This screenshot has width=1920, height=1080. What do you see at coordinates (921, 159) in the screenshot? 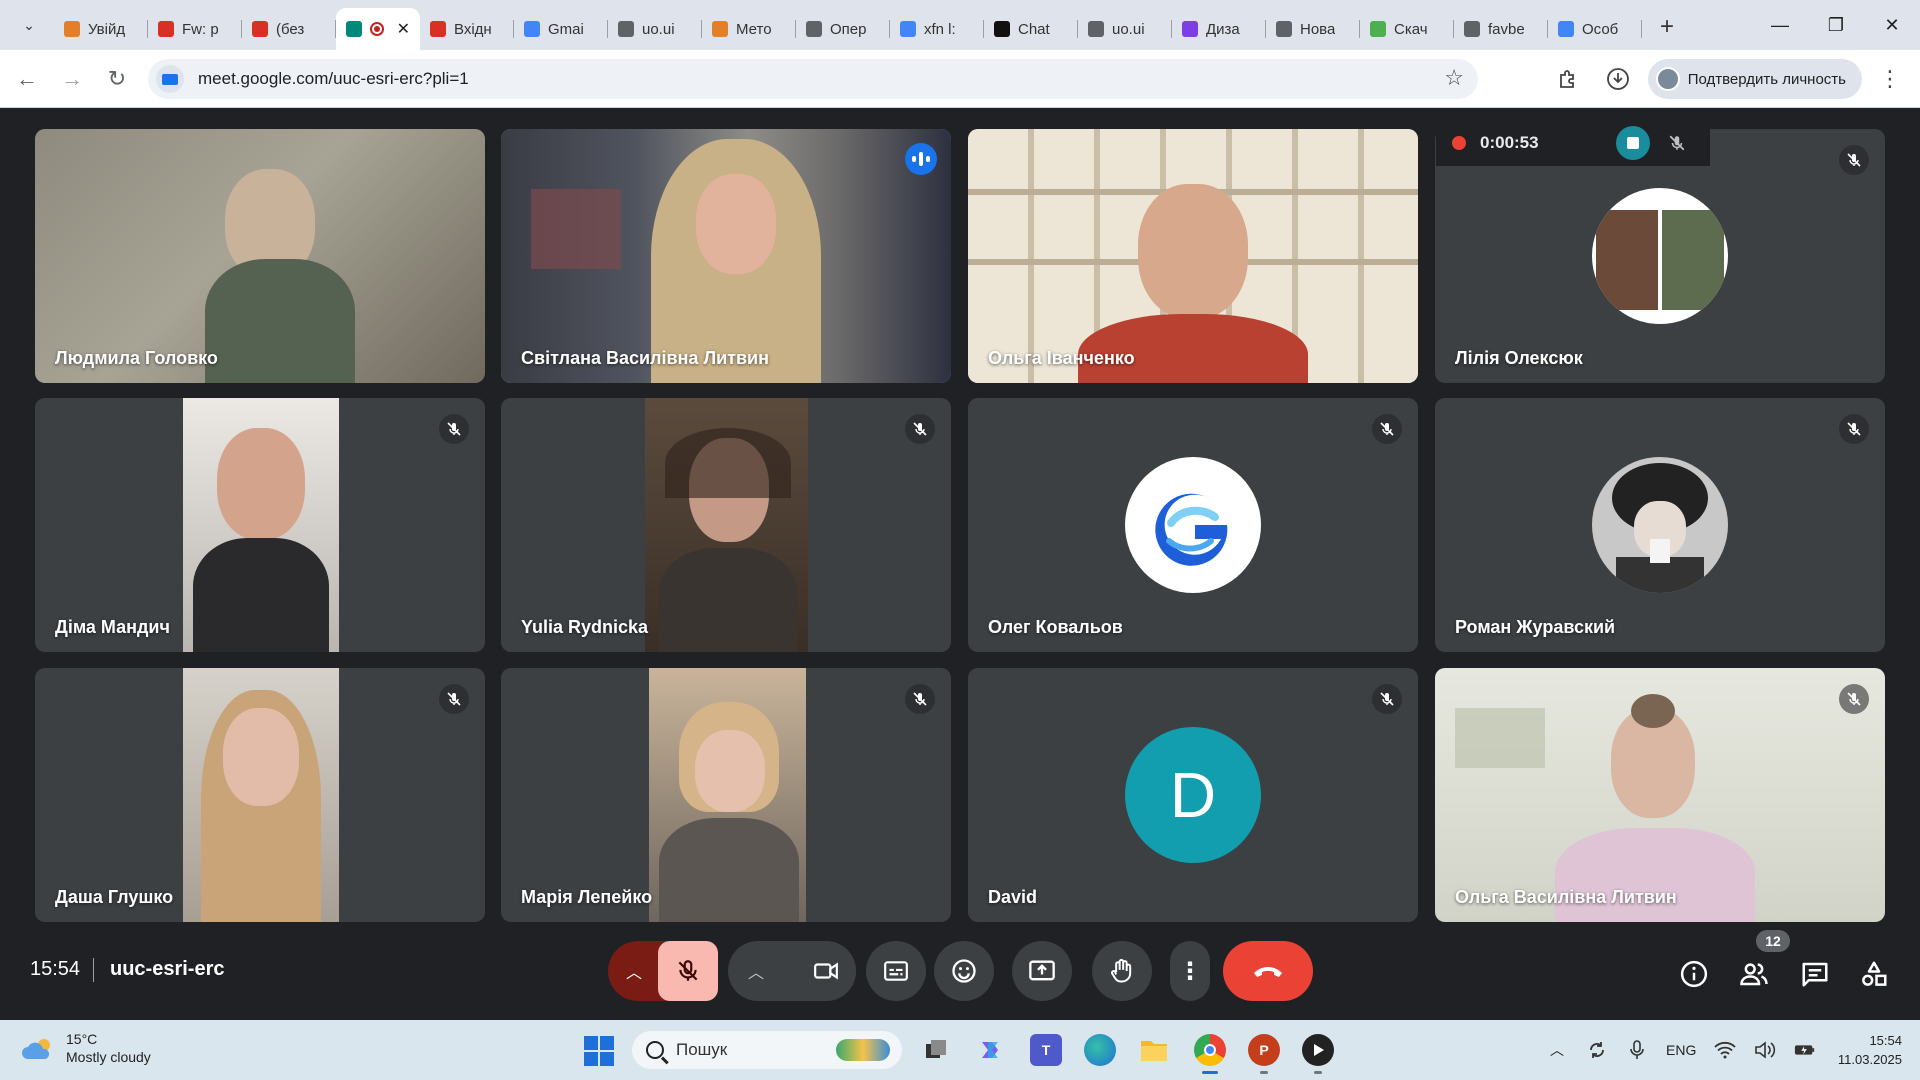
I see `speaking-indicator-icon` at bounding box center [921, 159].